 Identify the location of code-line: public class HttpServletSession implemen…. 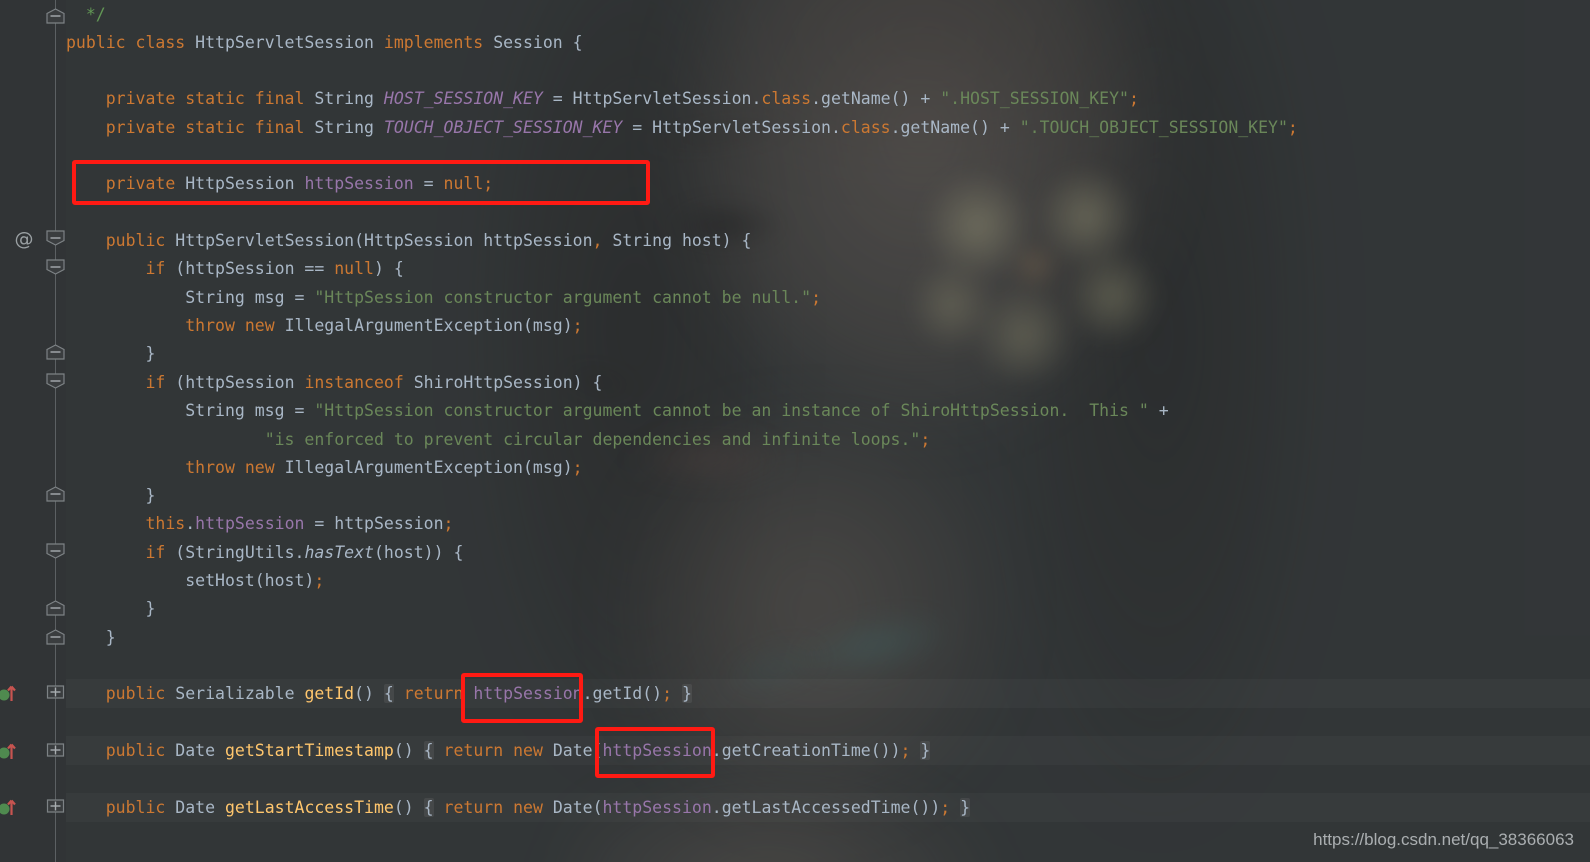
(324, 42).